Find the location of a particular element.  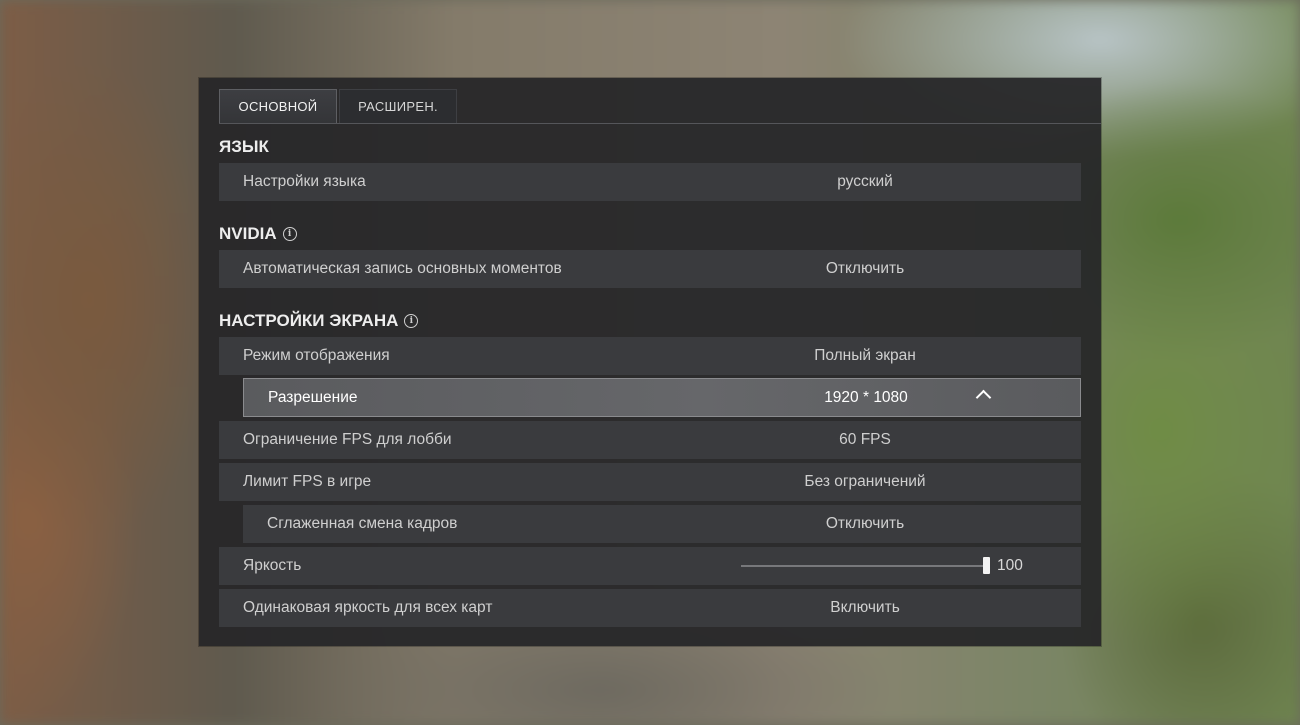

setting-row-resolution: Разрешение 1920 * 1080 is located at coordinates (662, 397).